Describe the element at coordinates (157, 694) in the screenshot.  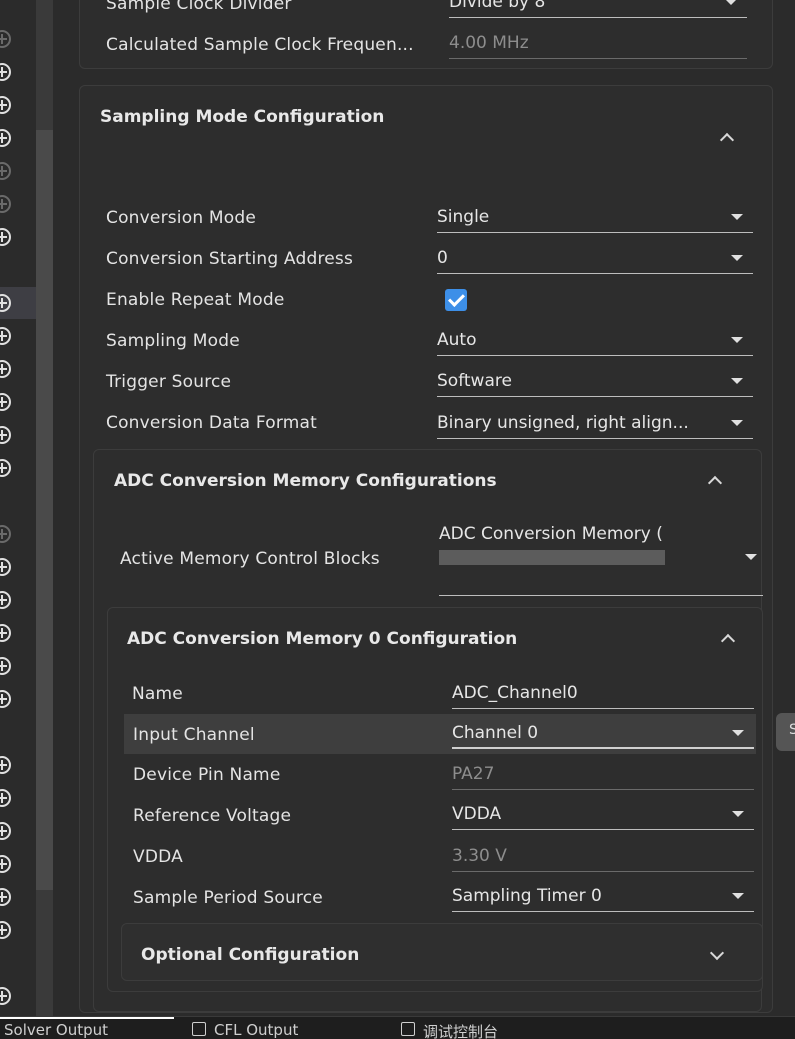
I see `name-label: Name` at that location.